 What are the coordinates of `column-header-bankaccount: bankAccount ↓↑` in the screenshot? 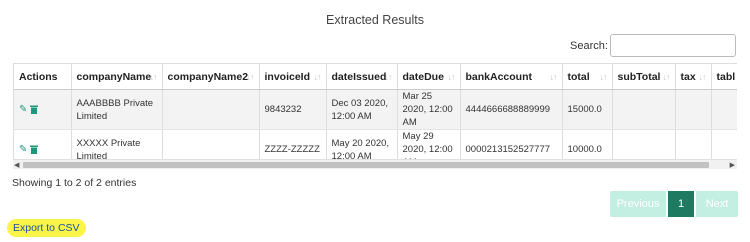 It's located at (511, 76).